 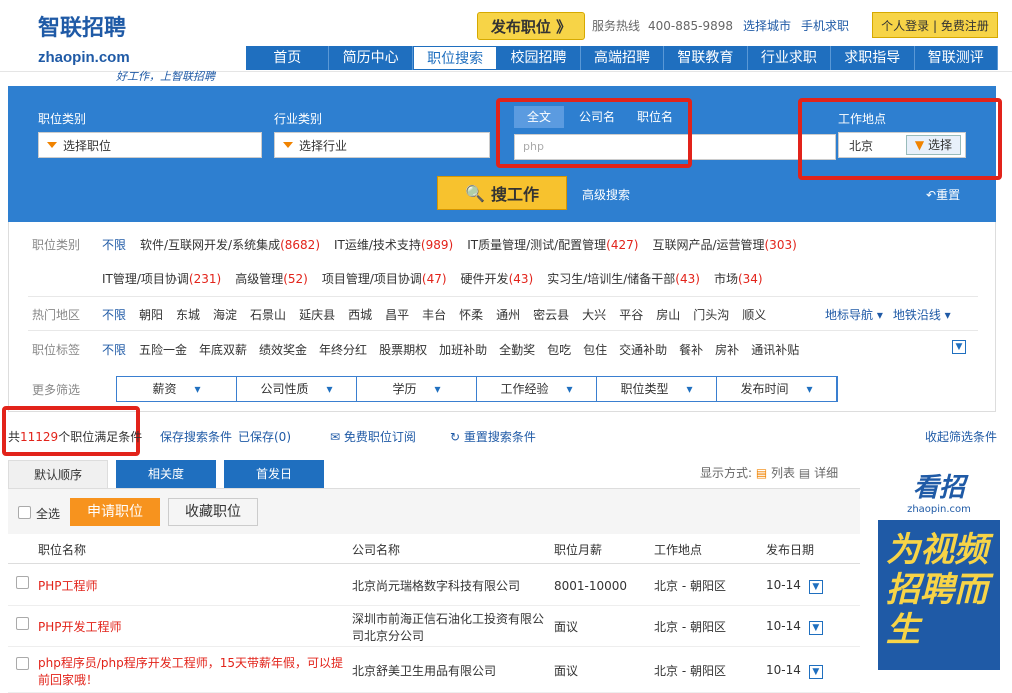 I want to click on area-option: 顺义, so click(x=754, y=314).